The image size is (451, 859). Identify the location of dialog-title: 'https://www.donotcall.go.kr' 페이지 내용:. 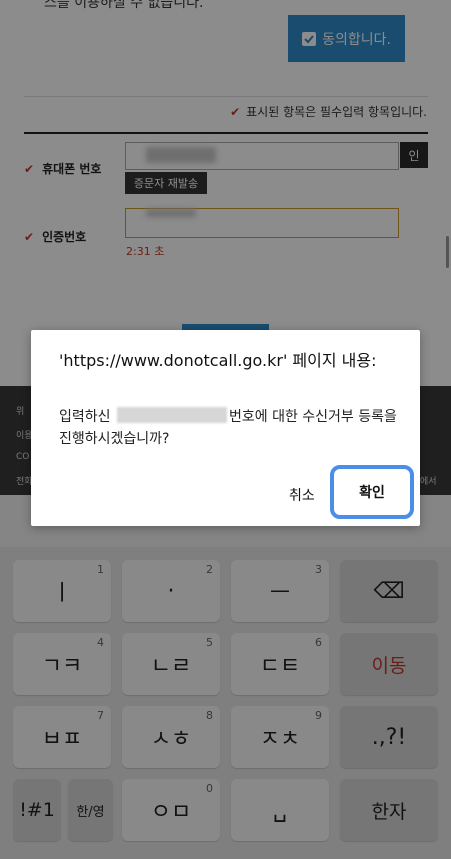
(218, 360).